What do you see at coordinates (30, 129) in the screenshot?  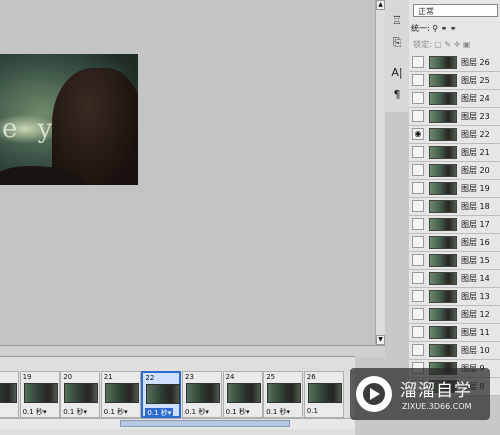 I see `photo-text: e y` at bounding box center [30, 129].